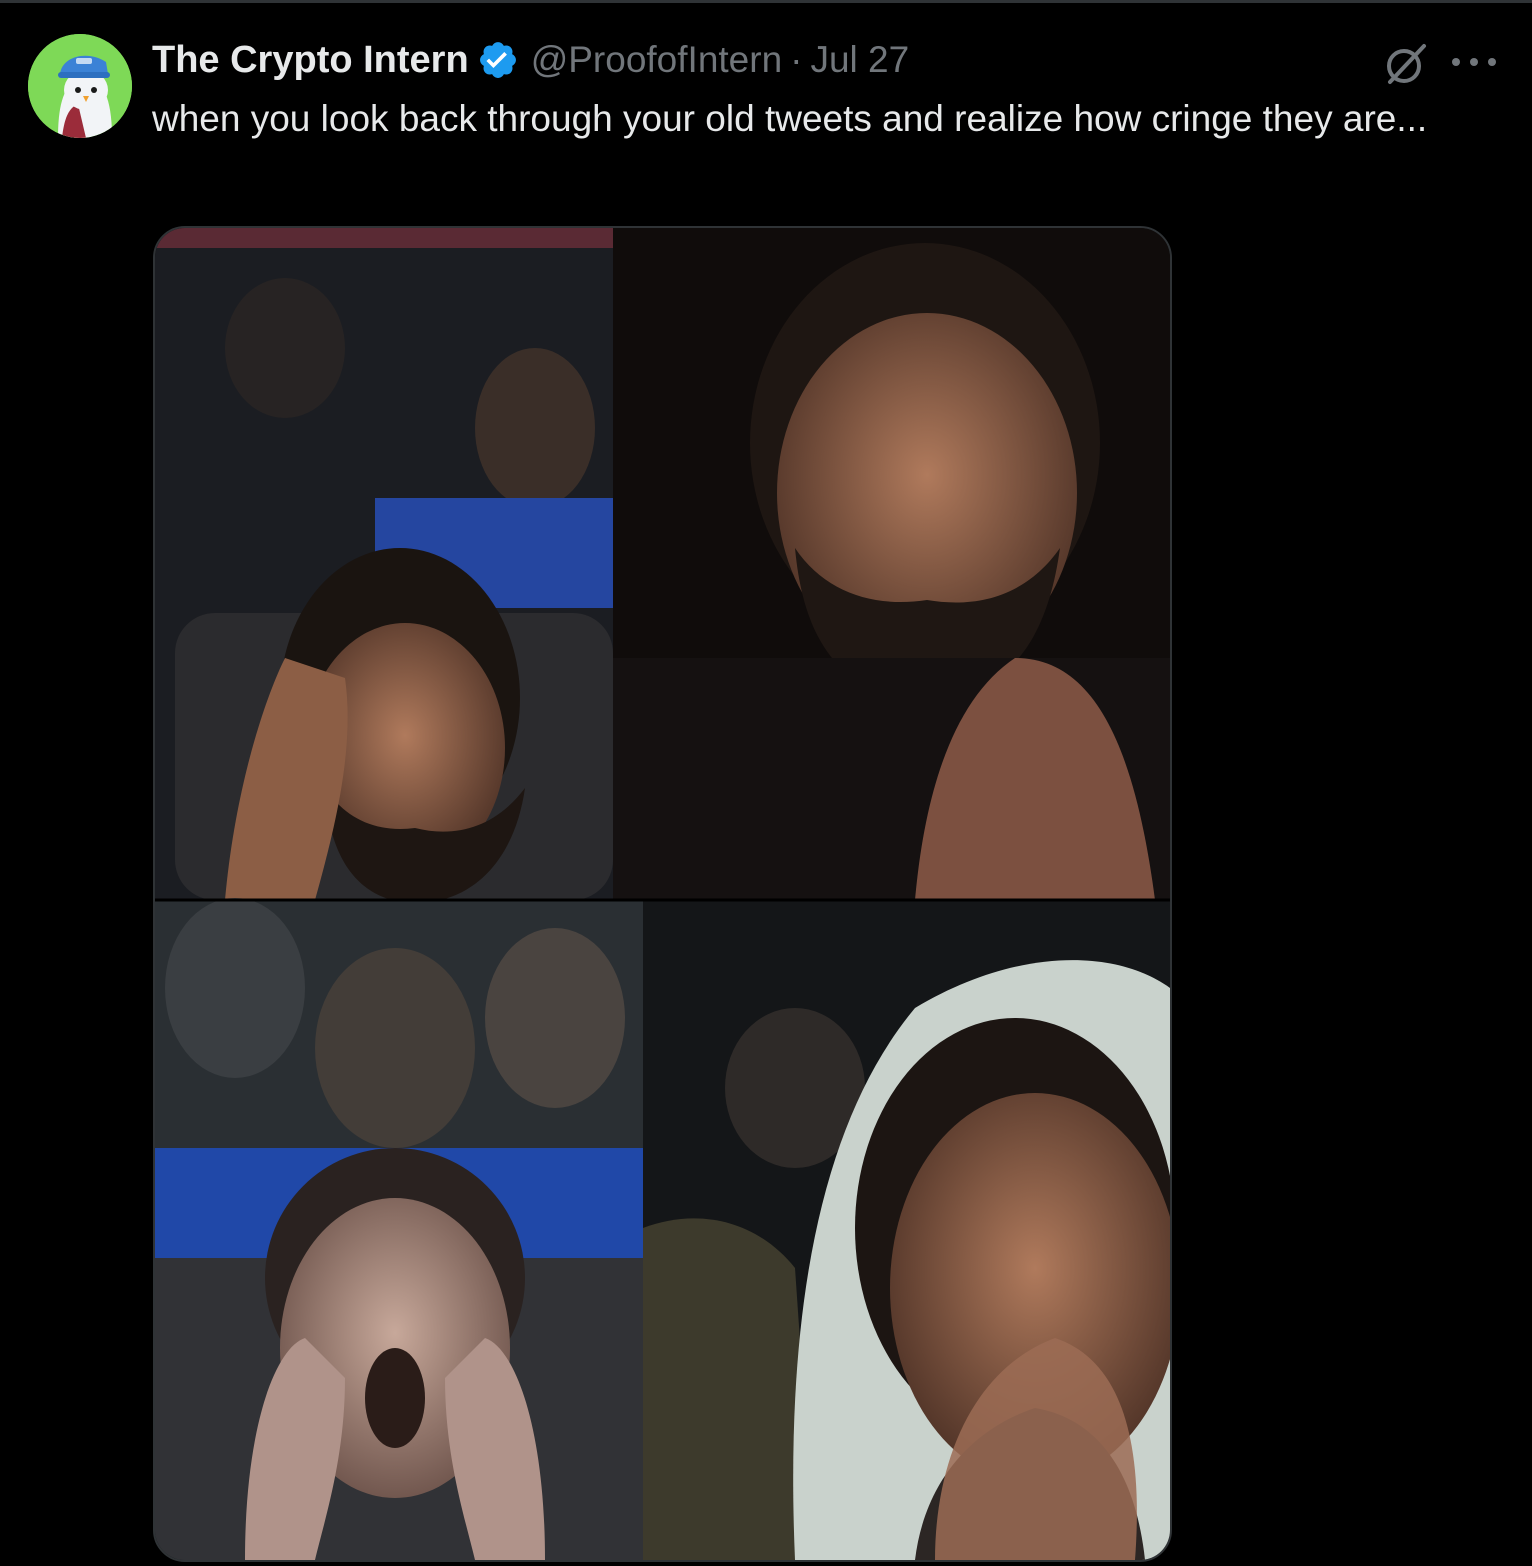 The width and height of the screenshot is (1532, 1566). I want to click on author-handle: @ProofofIntern, so click(656, 60).